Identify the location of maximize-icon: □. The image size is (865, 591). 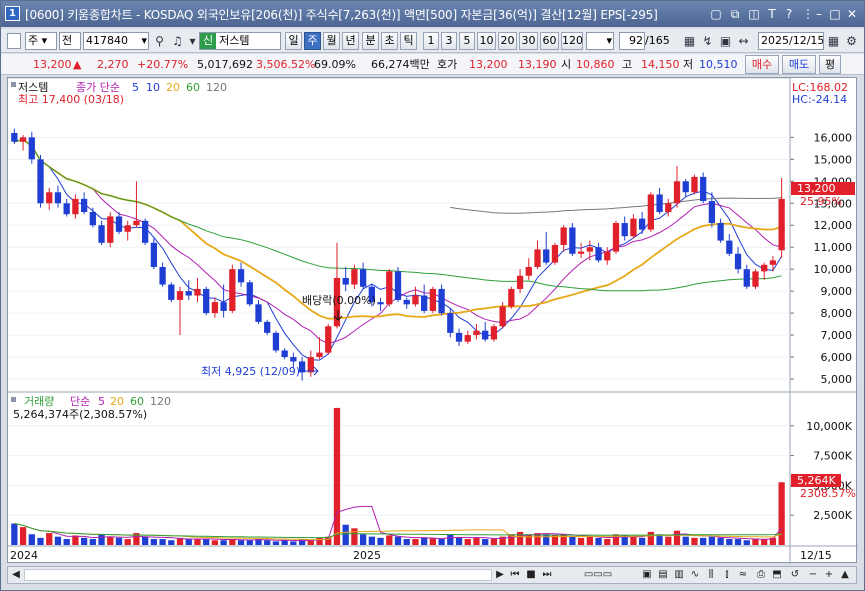
(835, 14).